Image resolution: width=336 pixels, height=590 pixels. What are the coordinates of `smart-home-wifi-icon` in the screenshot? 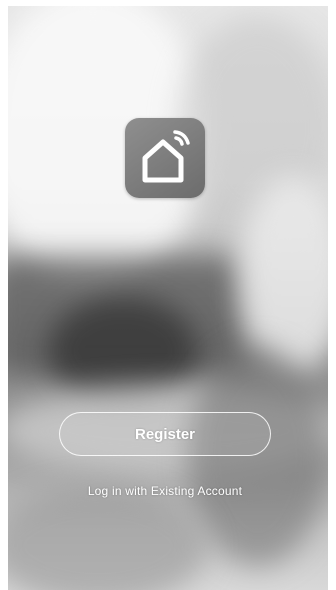 It's located at (166, 156).